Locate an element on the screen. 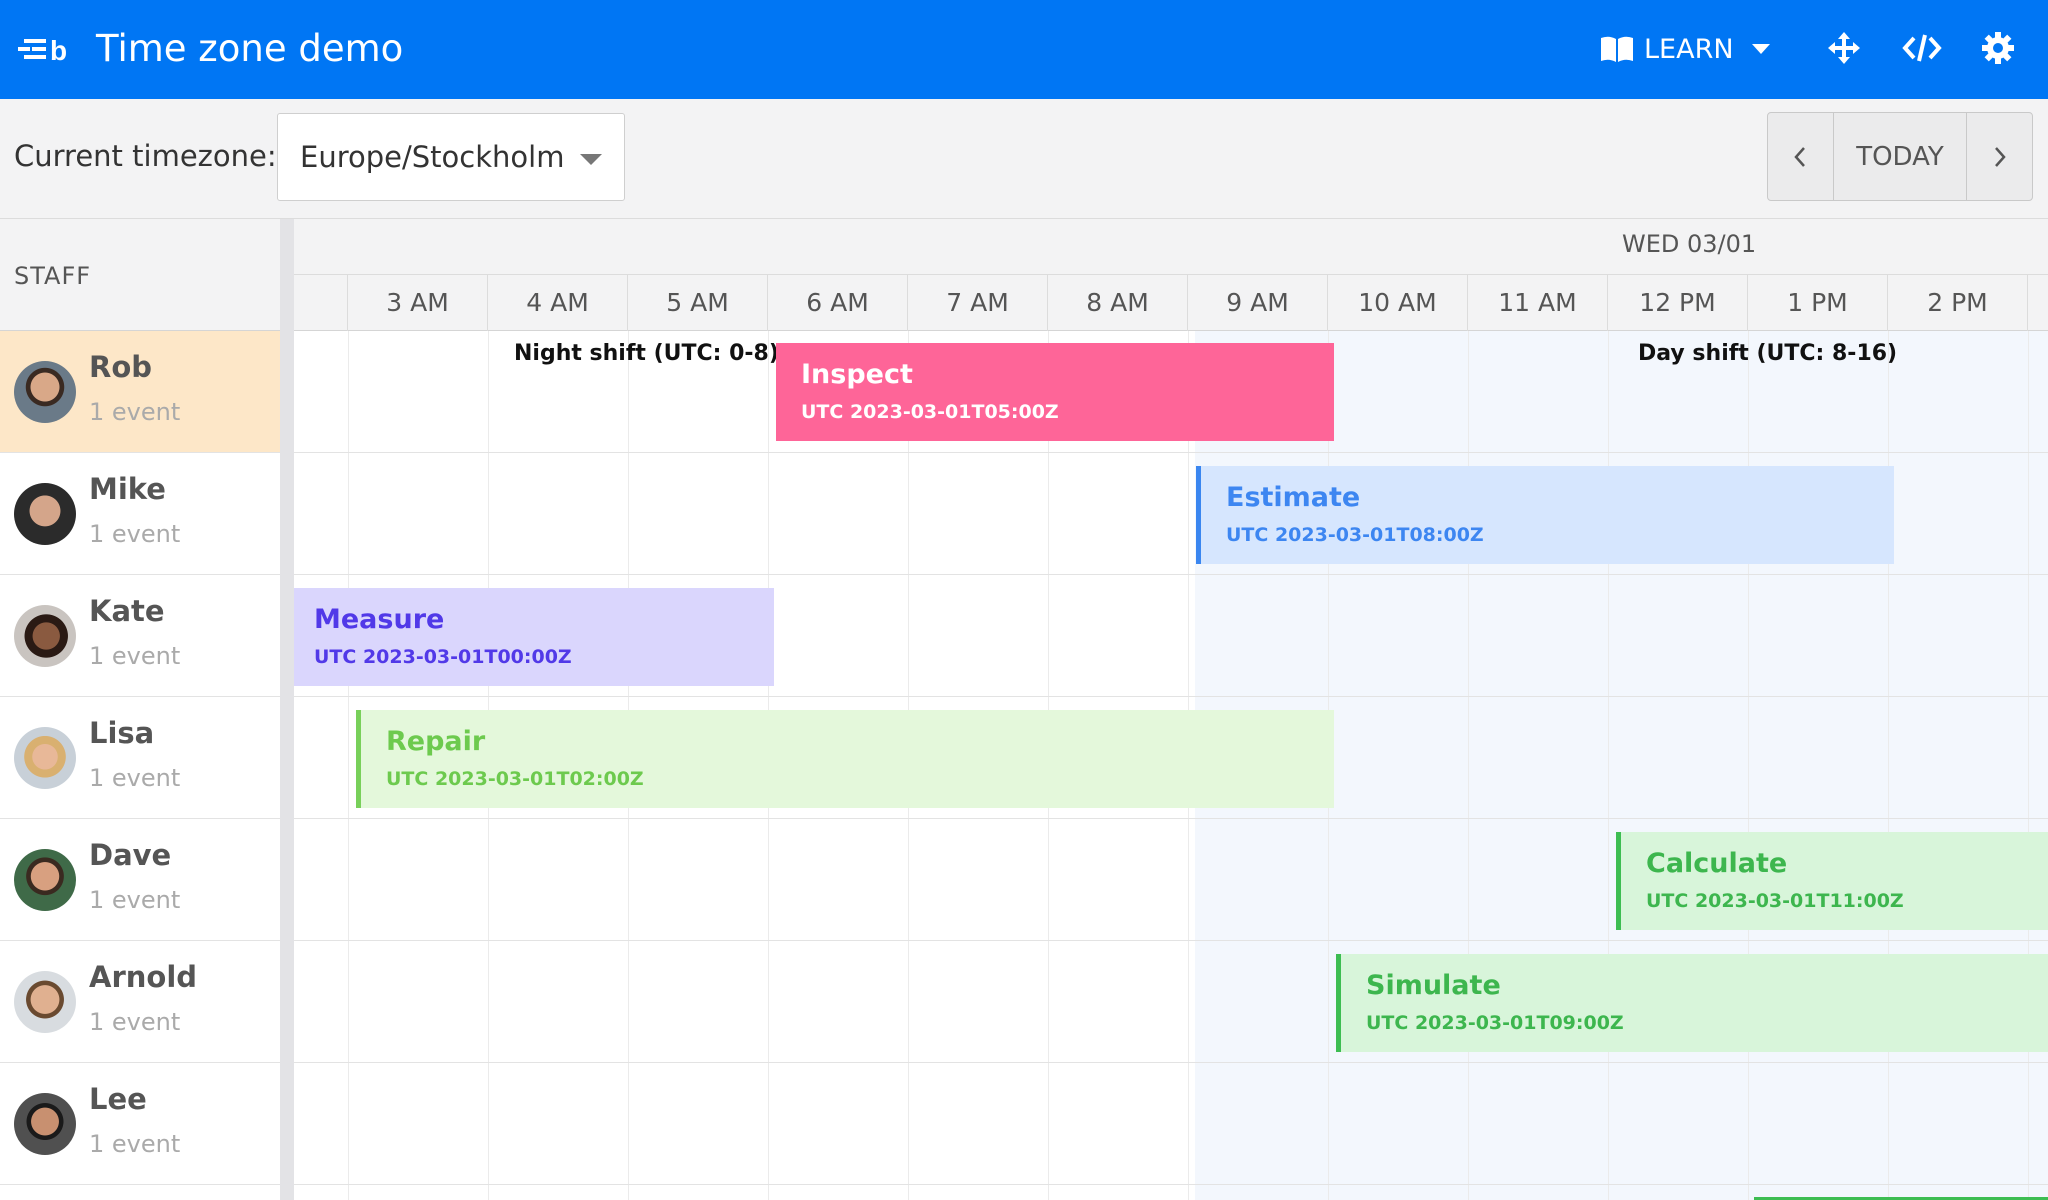 The width and height of the screenshot is (2048, 1200). hour-header: 12 PM is located at coordinates (1678, 303).